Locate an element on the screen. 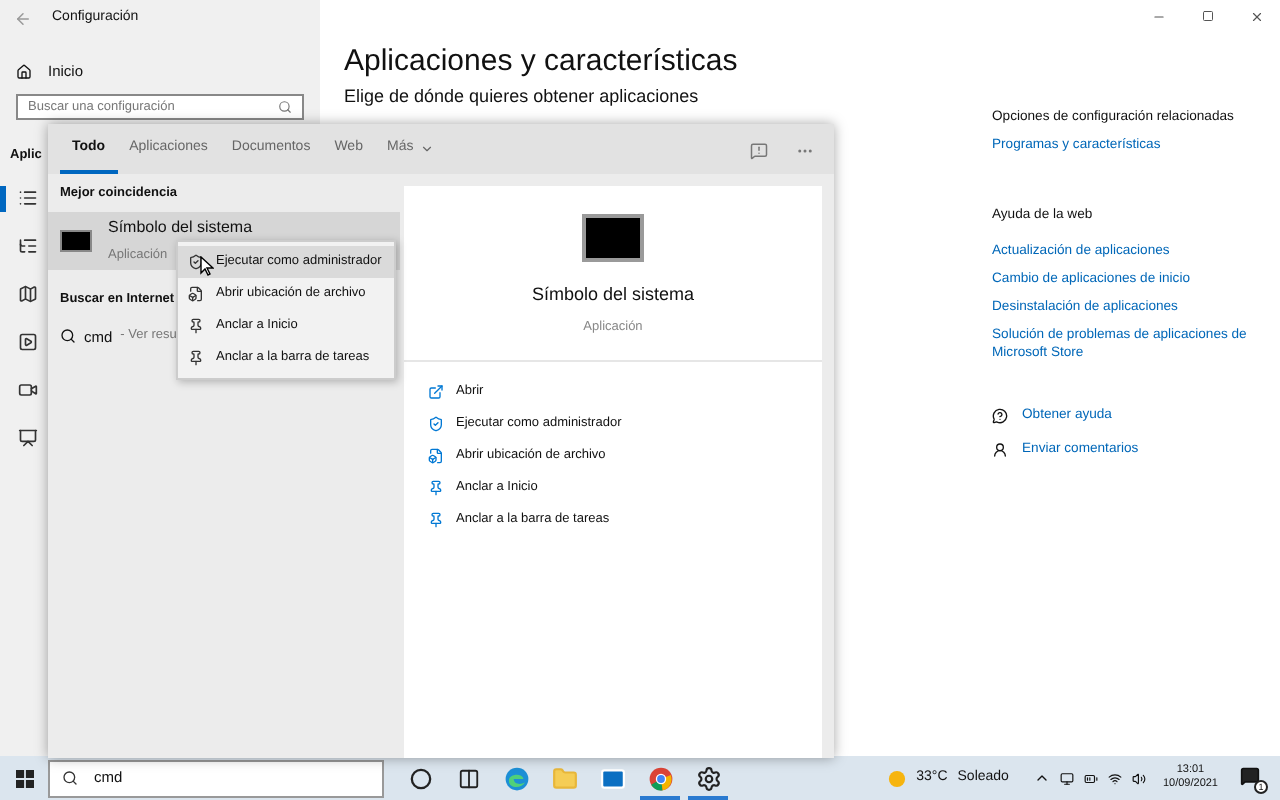 The width and height of the screenshot is (1280, 800). person-icon is located at coordinates (1000, 449).